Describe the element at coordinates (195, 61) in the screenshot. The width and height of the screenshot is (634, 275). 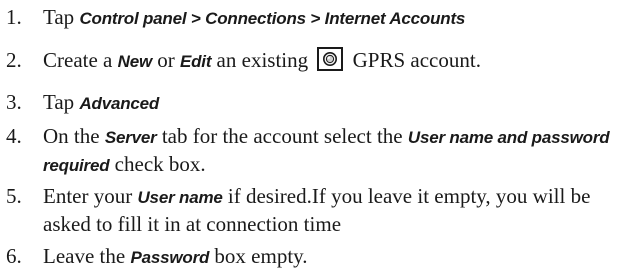
I see `edit-label: Edit` at that location.